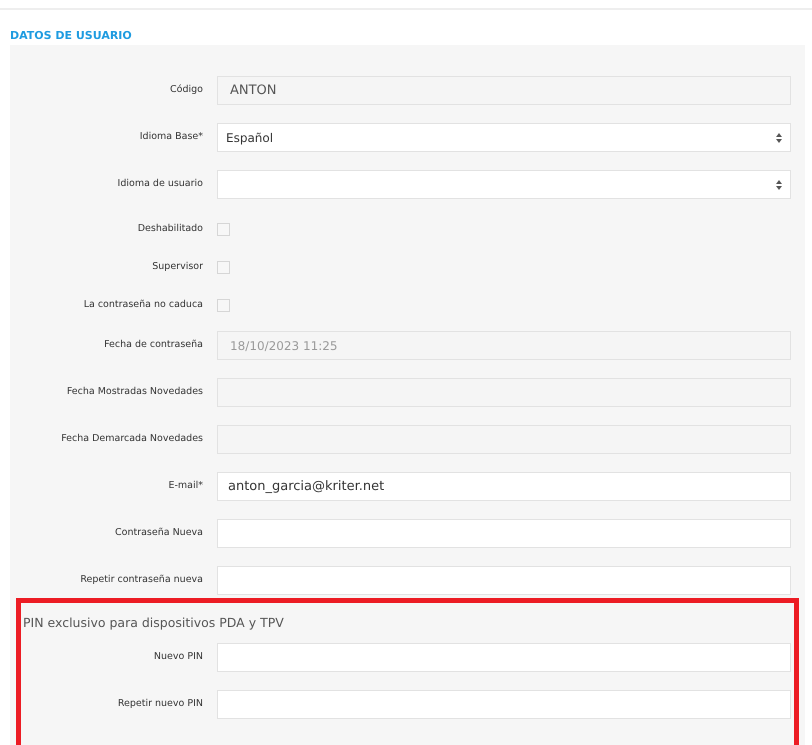 This screenshot has height=745, width=812. Describe the element at coordinates (153, 622) in the screenshot. I see `pin-section-title: PIN exclusivo para dispositivos PDA y TPV` at that location.